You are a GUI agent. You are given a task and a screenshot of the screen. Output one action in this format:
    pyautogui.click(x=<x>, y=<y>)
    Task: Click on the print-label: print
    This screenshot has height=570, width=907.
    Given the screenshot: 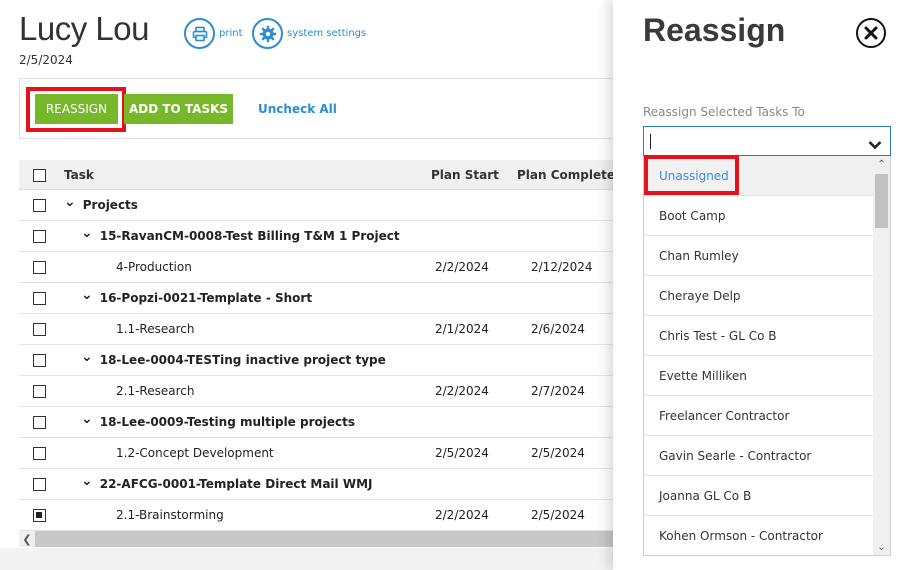 What is the action you would take?
    pyautogui.click(x=231, y=33)
    